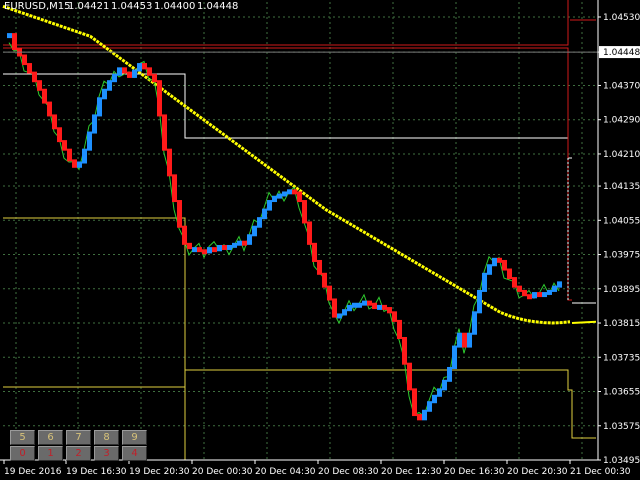  What do you see at coordinates (222, 472) in the screenshot?
I see `time-tick-label: 20 Dec 00:30` at bounding box center [222, 472].